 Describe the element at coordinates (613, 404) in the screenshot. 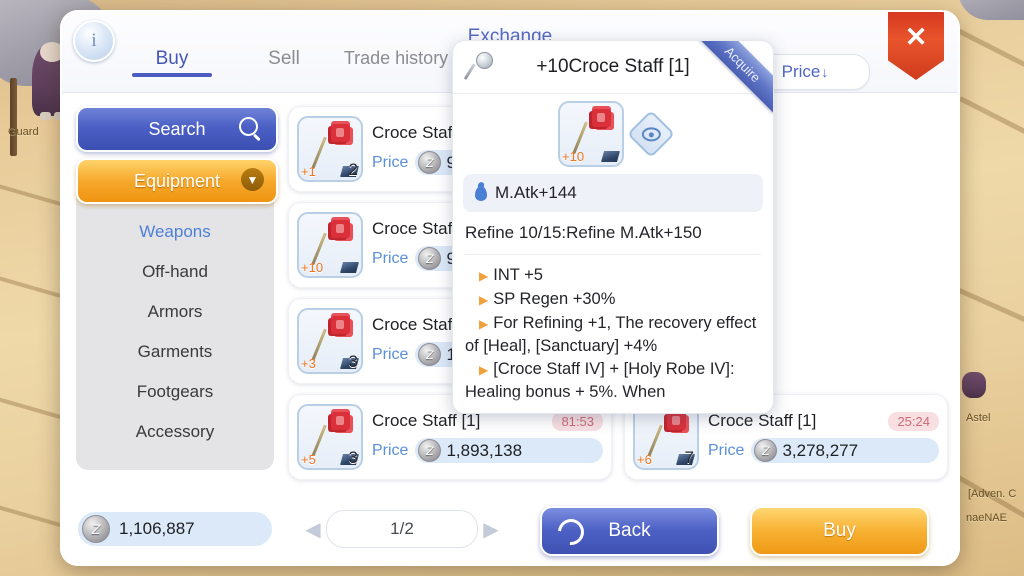

I see `tooltip-fade-overlay` at that location.